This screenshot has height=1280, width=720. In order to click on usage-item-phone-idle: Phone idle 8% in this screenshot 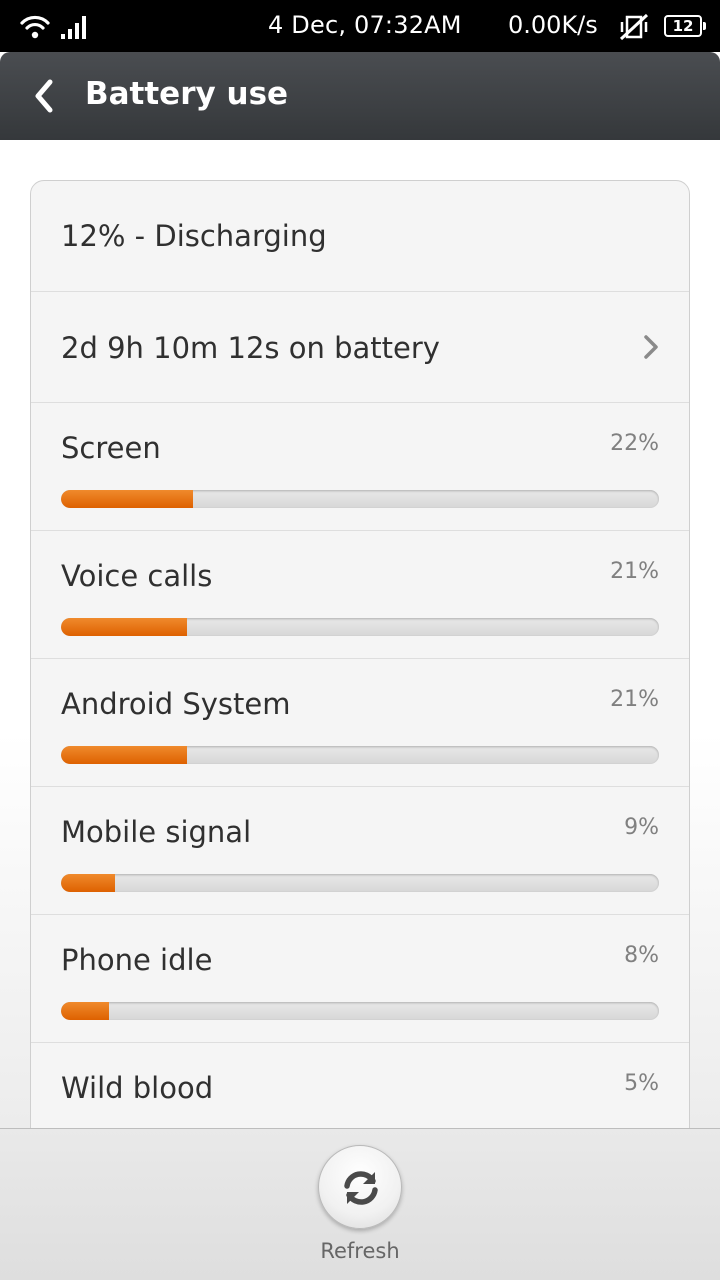, I will do `click(360, 979)`.